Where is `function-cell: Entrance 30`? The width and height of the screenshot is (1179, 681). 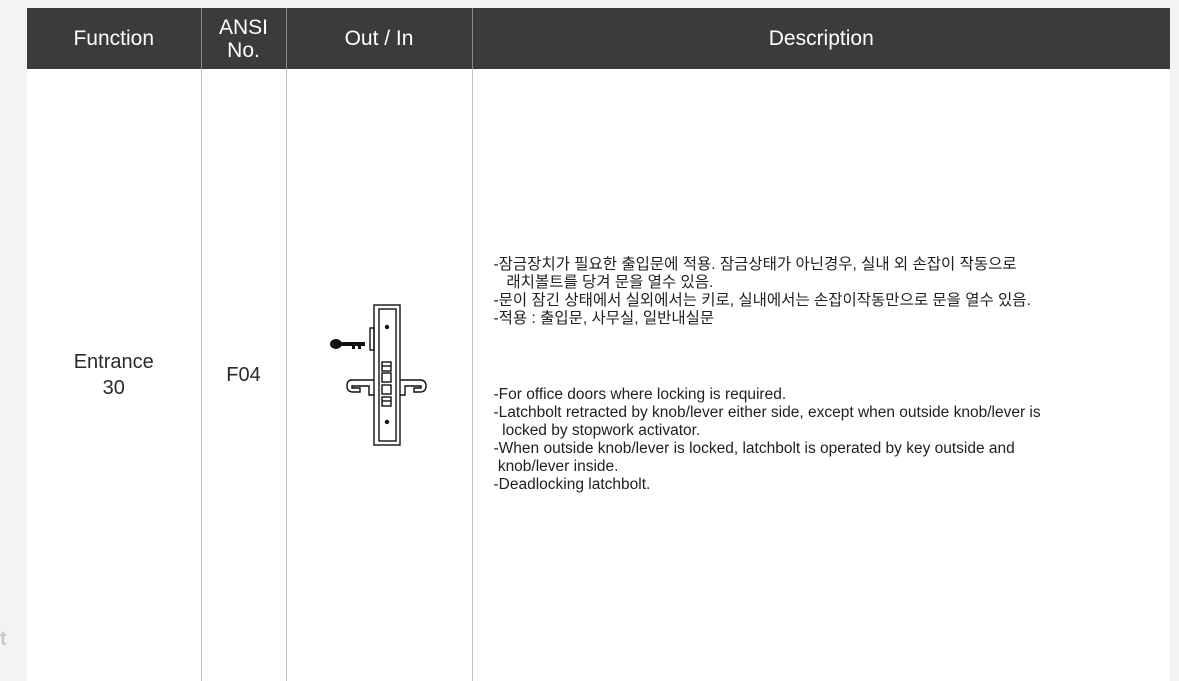 function-cell: Entrance 30 is located at coordinates (114, 375).